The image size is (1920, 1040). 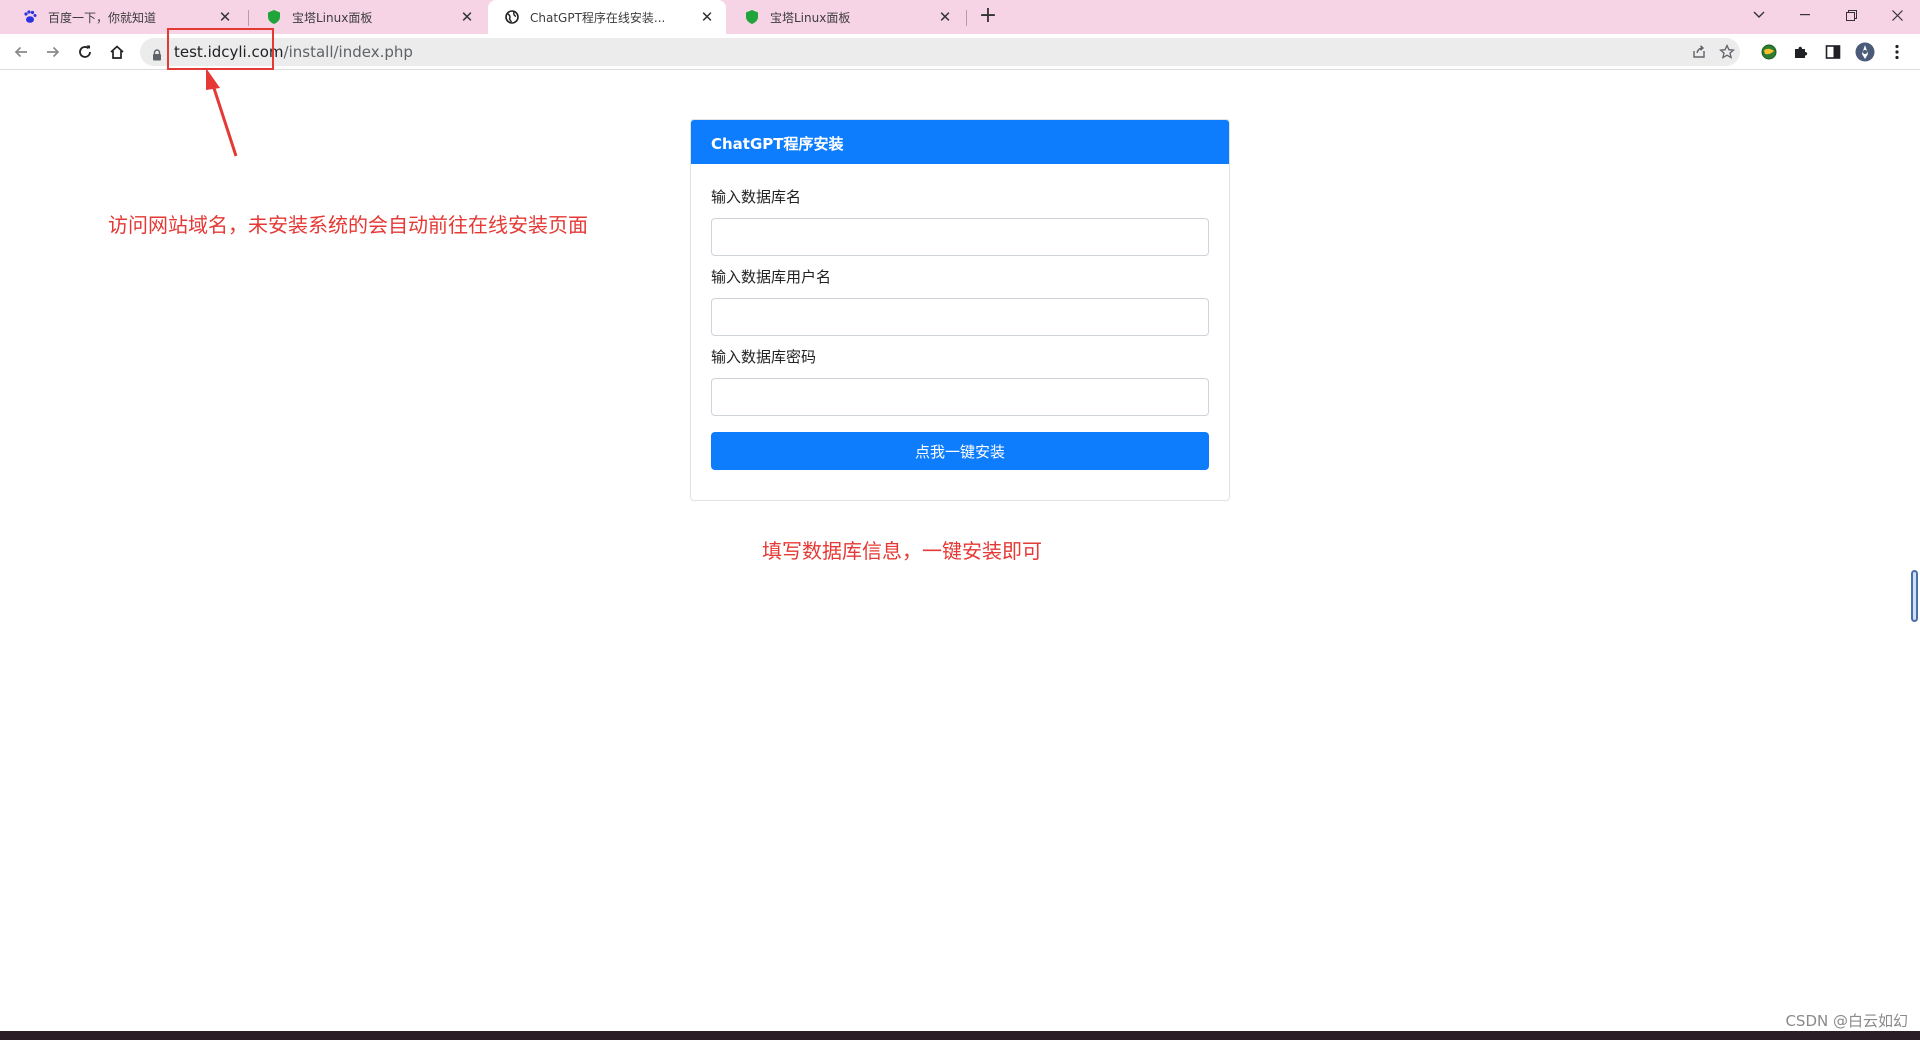 I want to click on page-scrollbar, so click(x=1914, y=596).